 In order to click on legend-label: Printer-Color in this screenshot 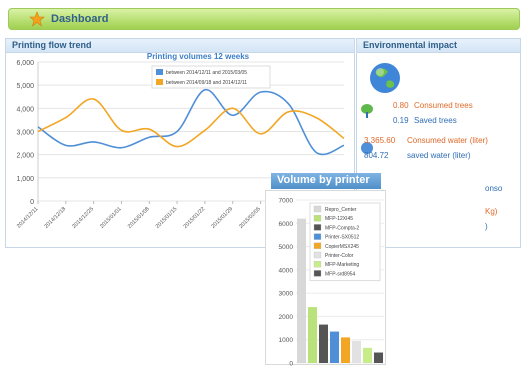, I will do `click(339, 256)`.